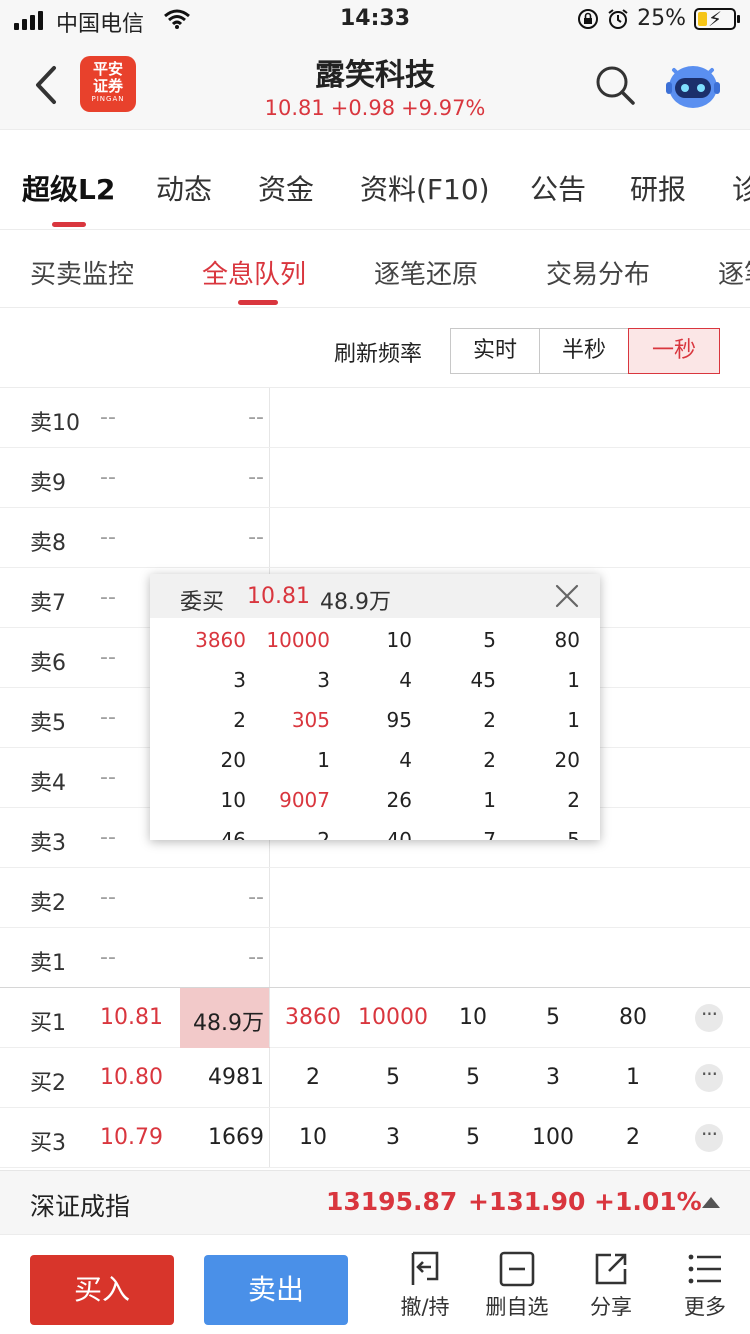 The height and width of the screenshot is (1334, 750). I want to click on subtab-trade-distribution: 交易分布, so click(598, 272).